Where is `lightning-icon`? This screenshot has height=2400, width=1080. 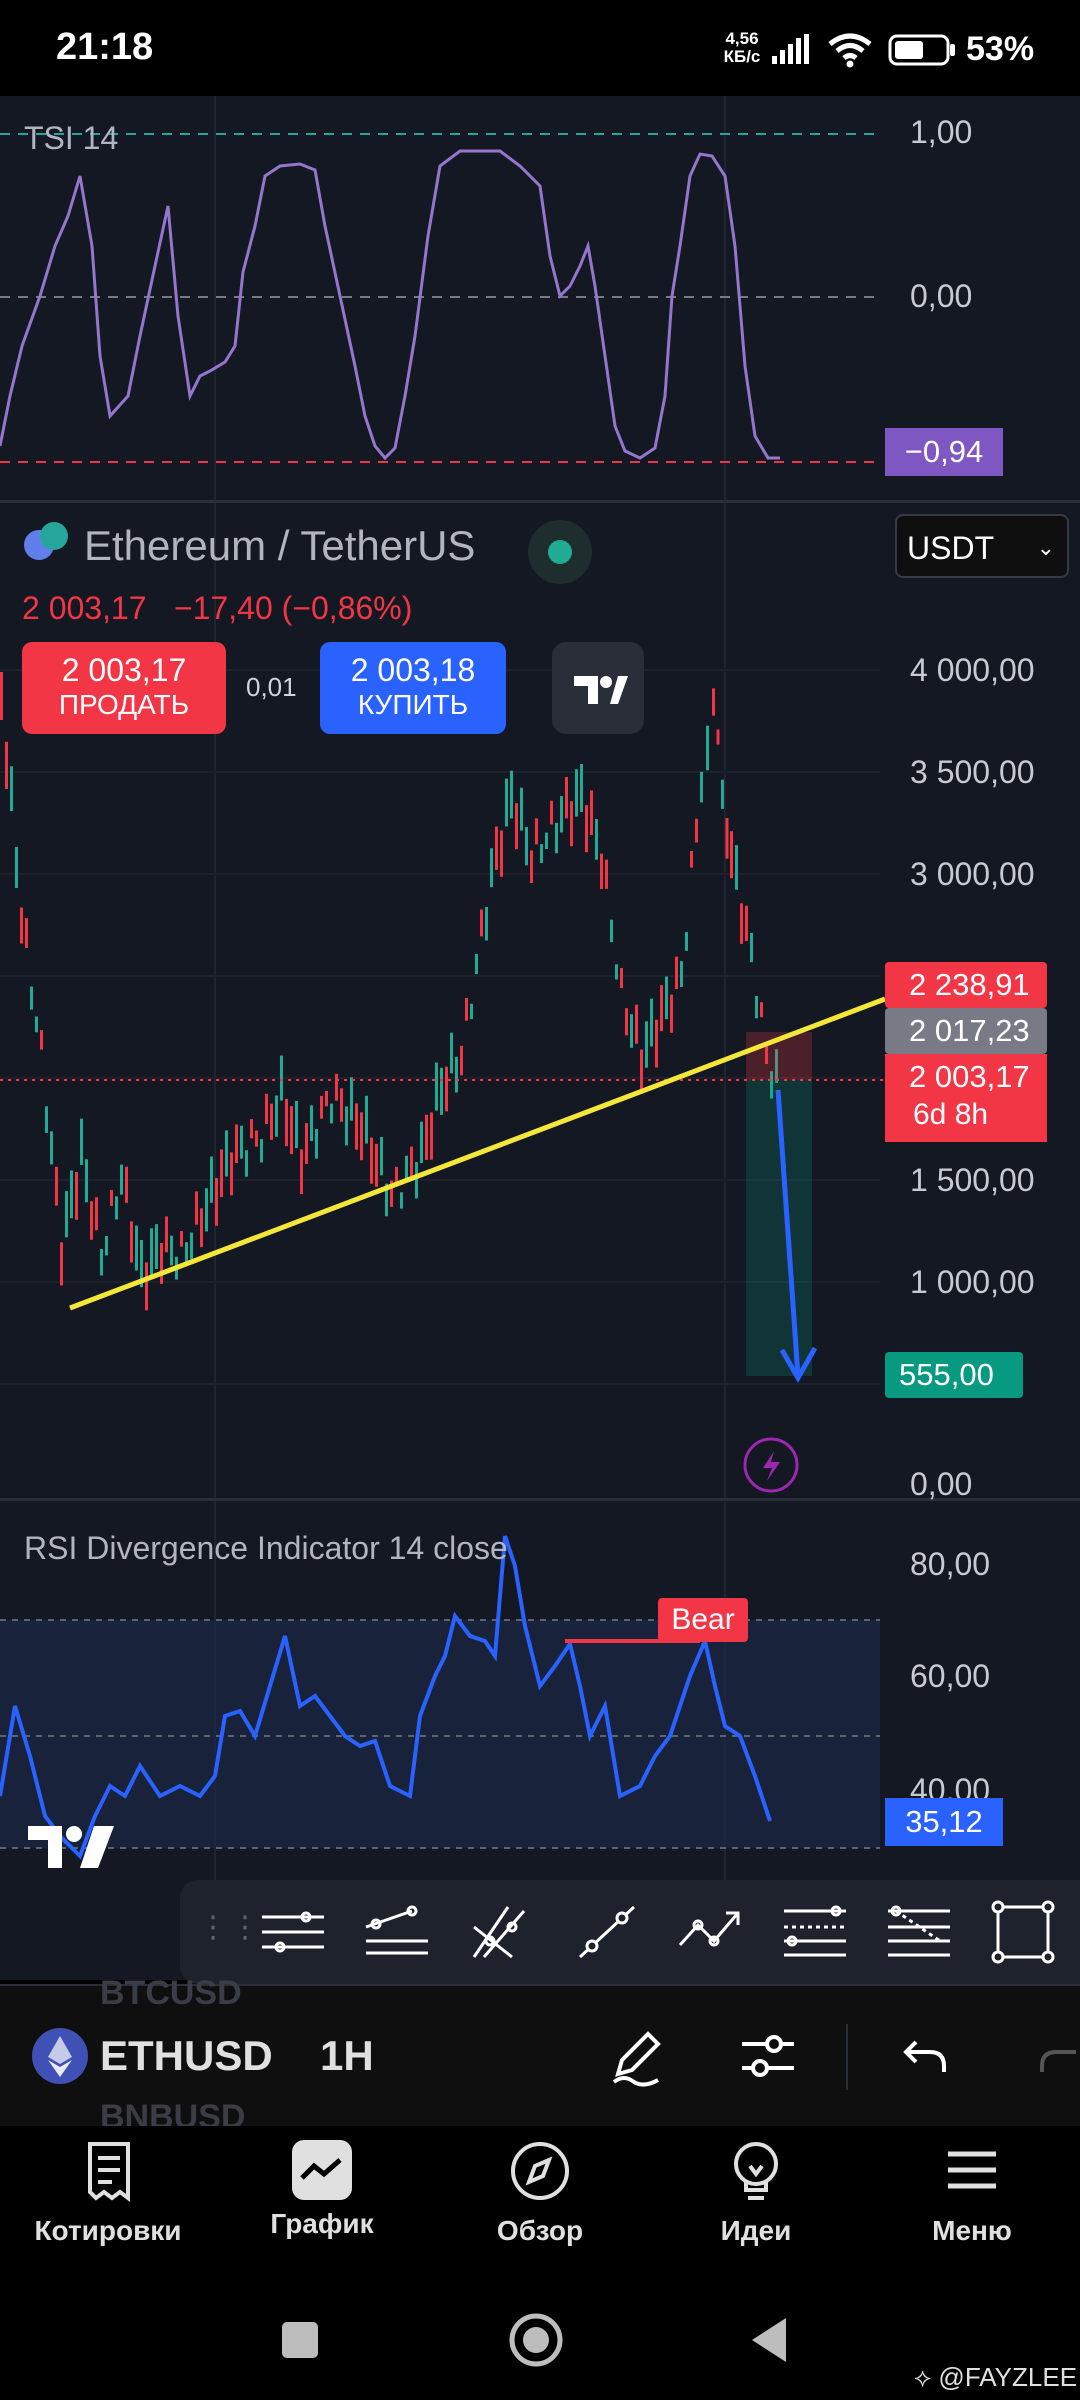 lightning-icon is located at coordinates (771, 1465).